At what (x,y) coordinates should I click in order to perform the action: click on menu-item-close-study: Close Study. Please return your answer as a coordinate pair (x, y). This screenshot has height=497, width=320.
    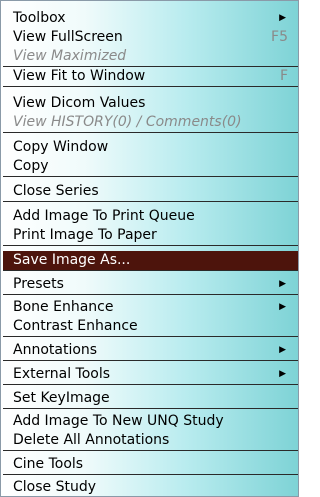
    Looking at the image, I should click on (150, 487).